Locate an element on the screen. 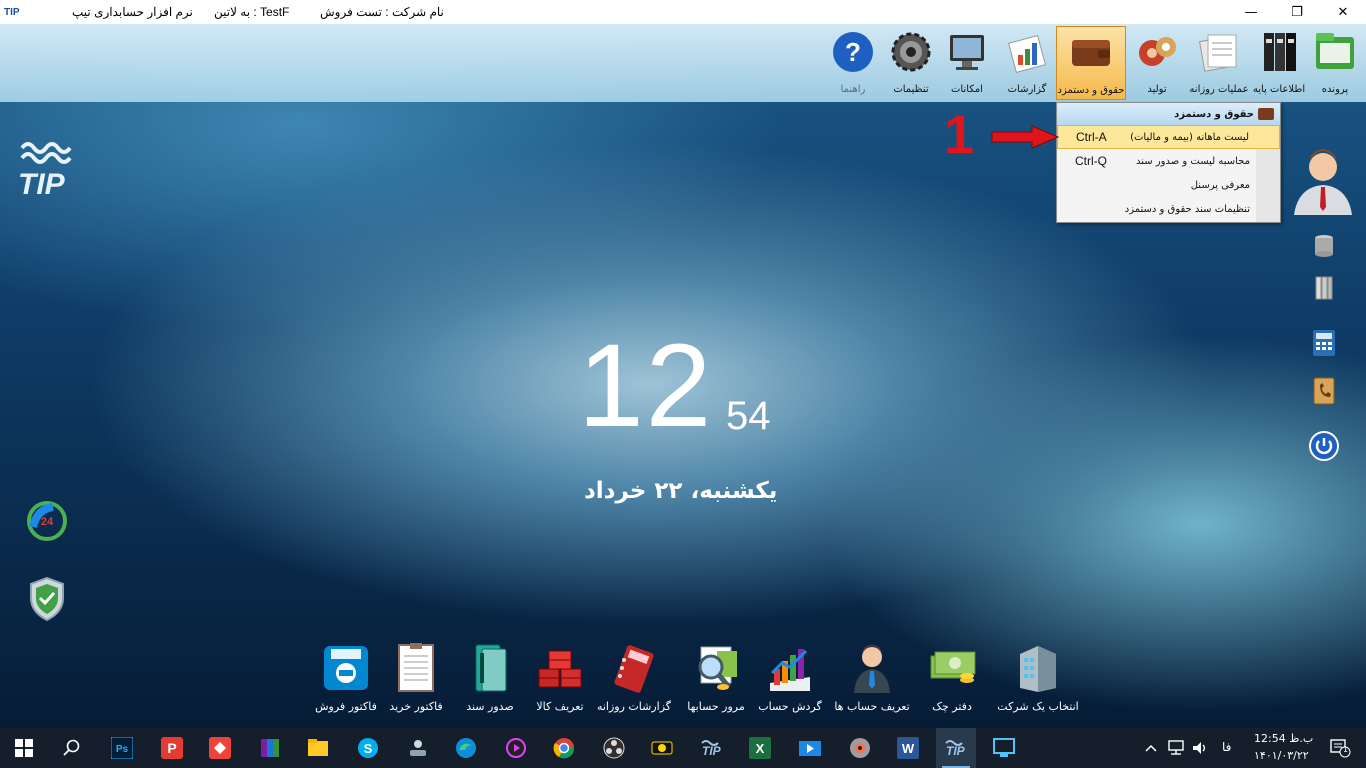 This screenshot has width=1366, height=768. video-editor-icon is located at coordinates (810, 748).